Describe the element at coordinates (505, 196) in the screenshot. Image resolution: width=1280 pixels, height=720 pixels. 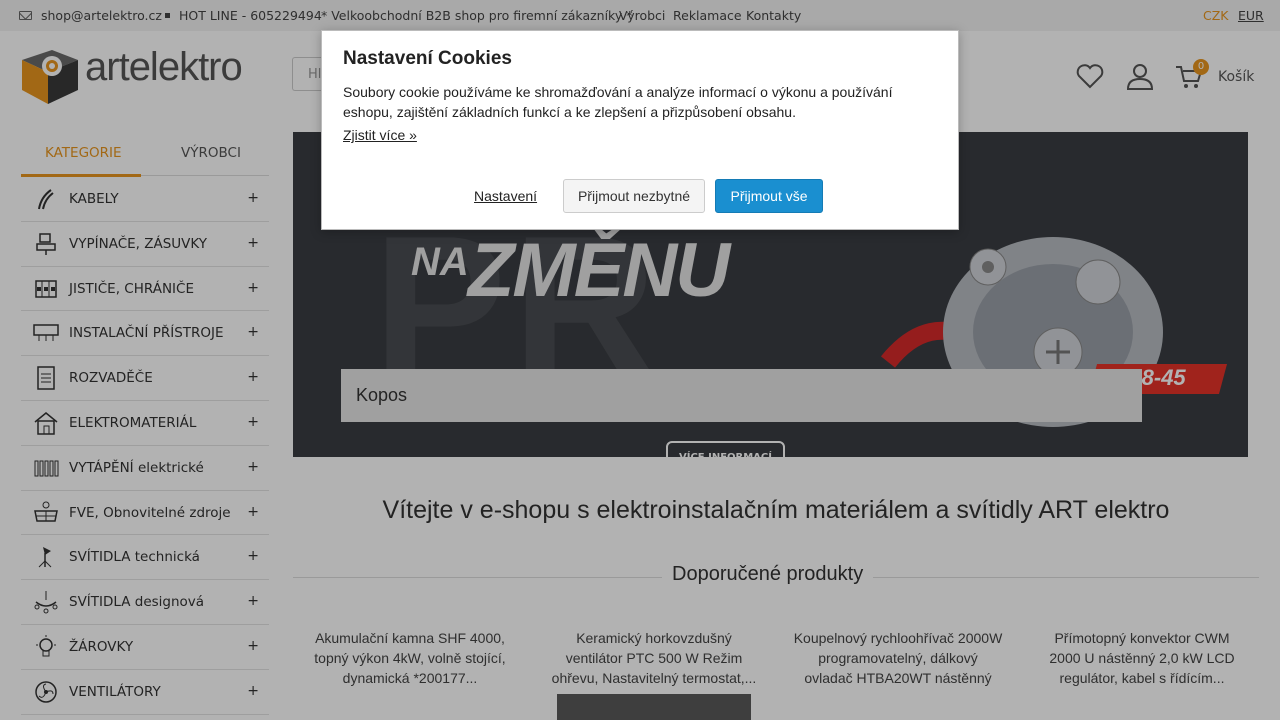
I see `cookie-settings-button: Nastavení` at that location.